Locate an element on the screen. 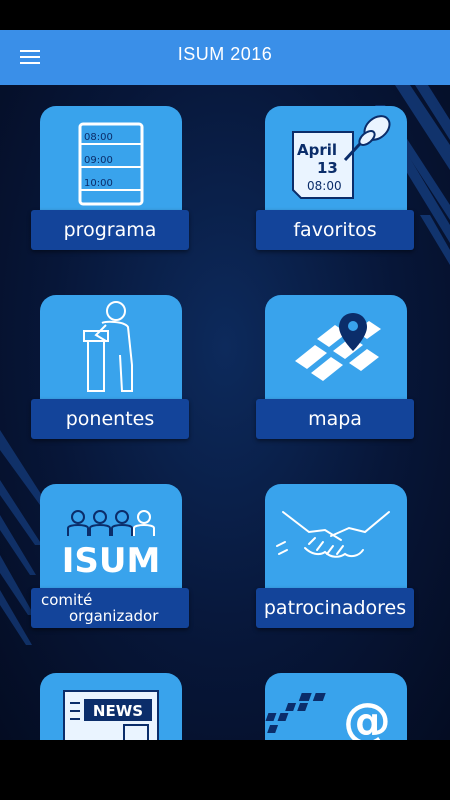  team-logo-icon: ISUM is located at coordinates (111, 545).